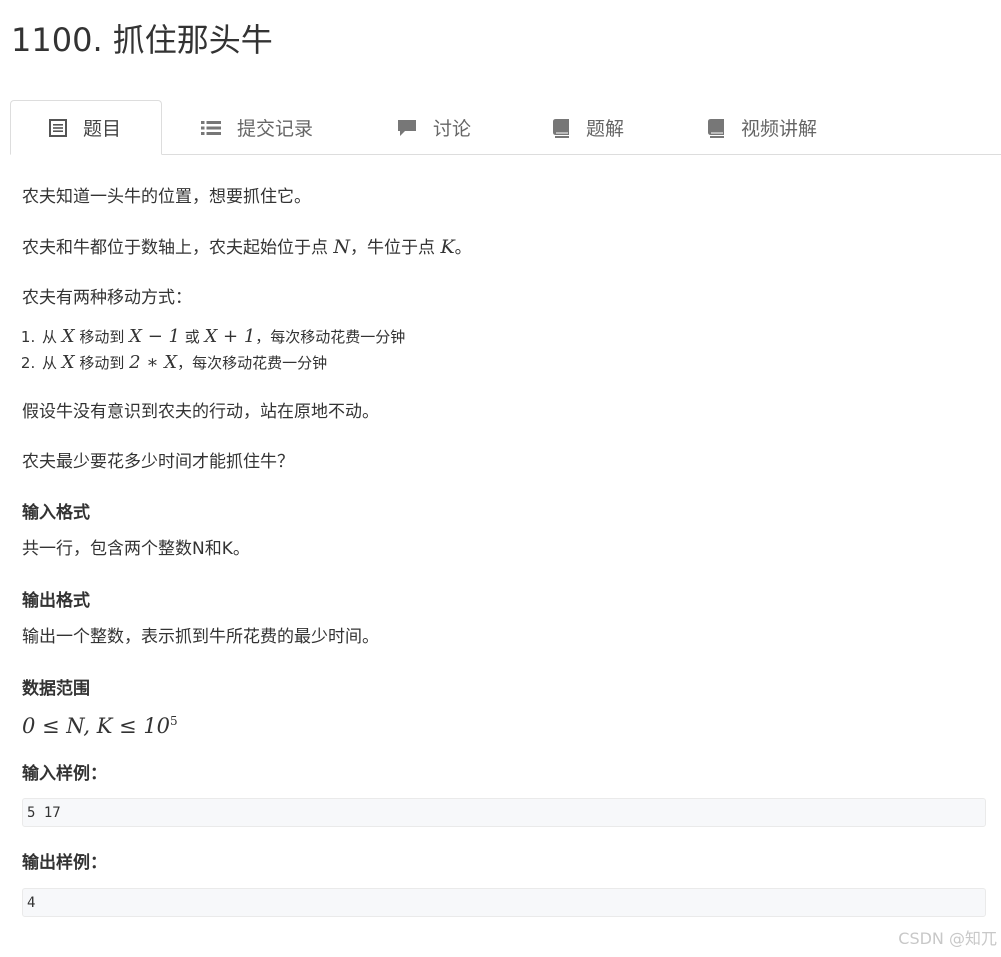 The height and width of the screenshot is (957, 1001). I want to click on tab-label: 提交记录, so click(275, 129).